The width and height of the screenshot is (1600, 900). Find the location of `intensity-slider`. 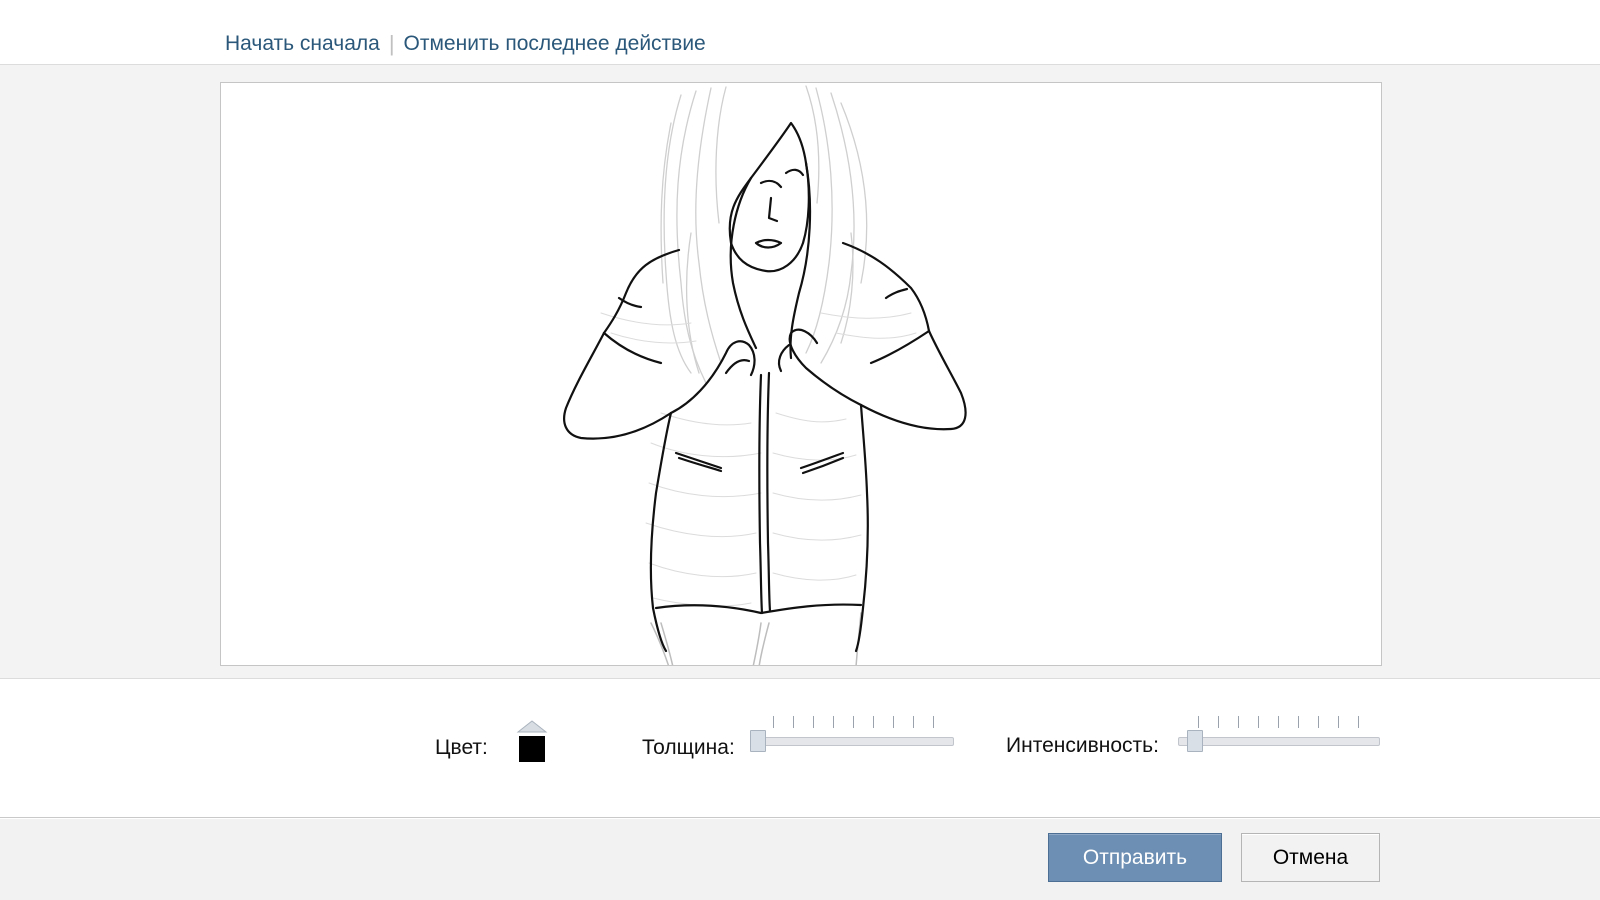

intensity-slider is located at coordinates (1280, 731).